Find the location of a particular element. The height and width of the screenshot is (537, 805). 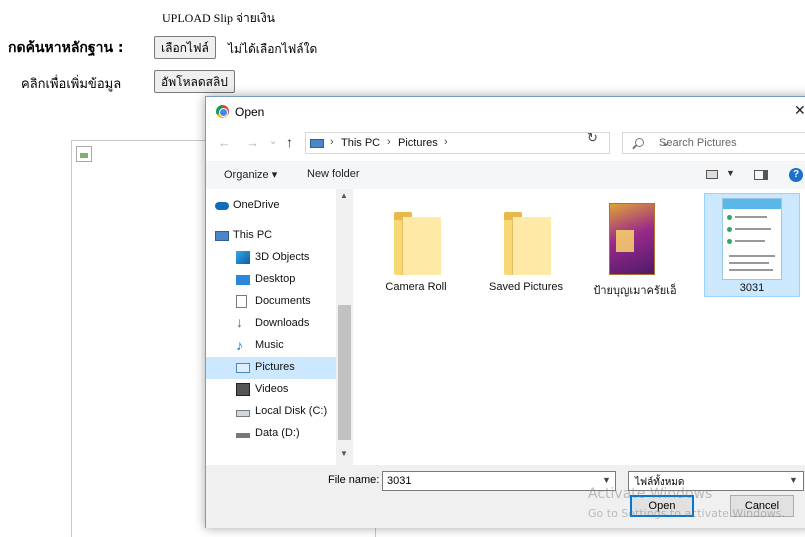

file-name: ป้ายบุญเมาครัยเอ็ is located at coordinates (635, 291).